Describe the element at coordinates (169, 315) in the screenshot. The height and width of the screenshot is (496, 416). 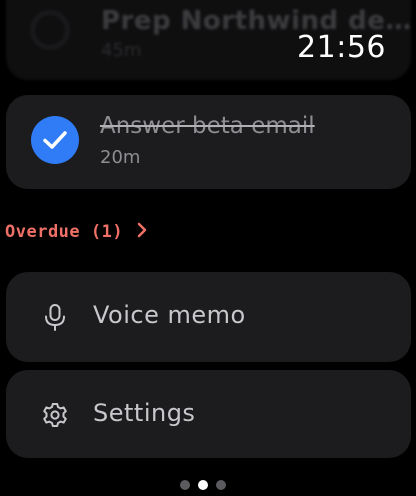
I see `voice-memo-label: Voice memo` at that location.